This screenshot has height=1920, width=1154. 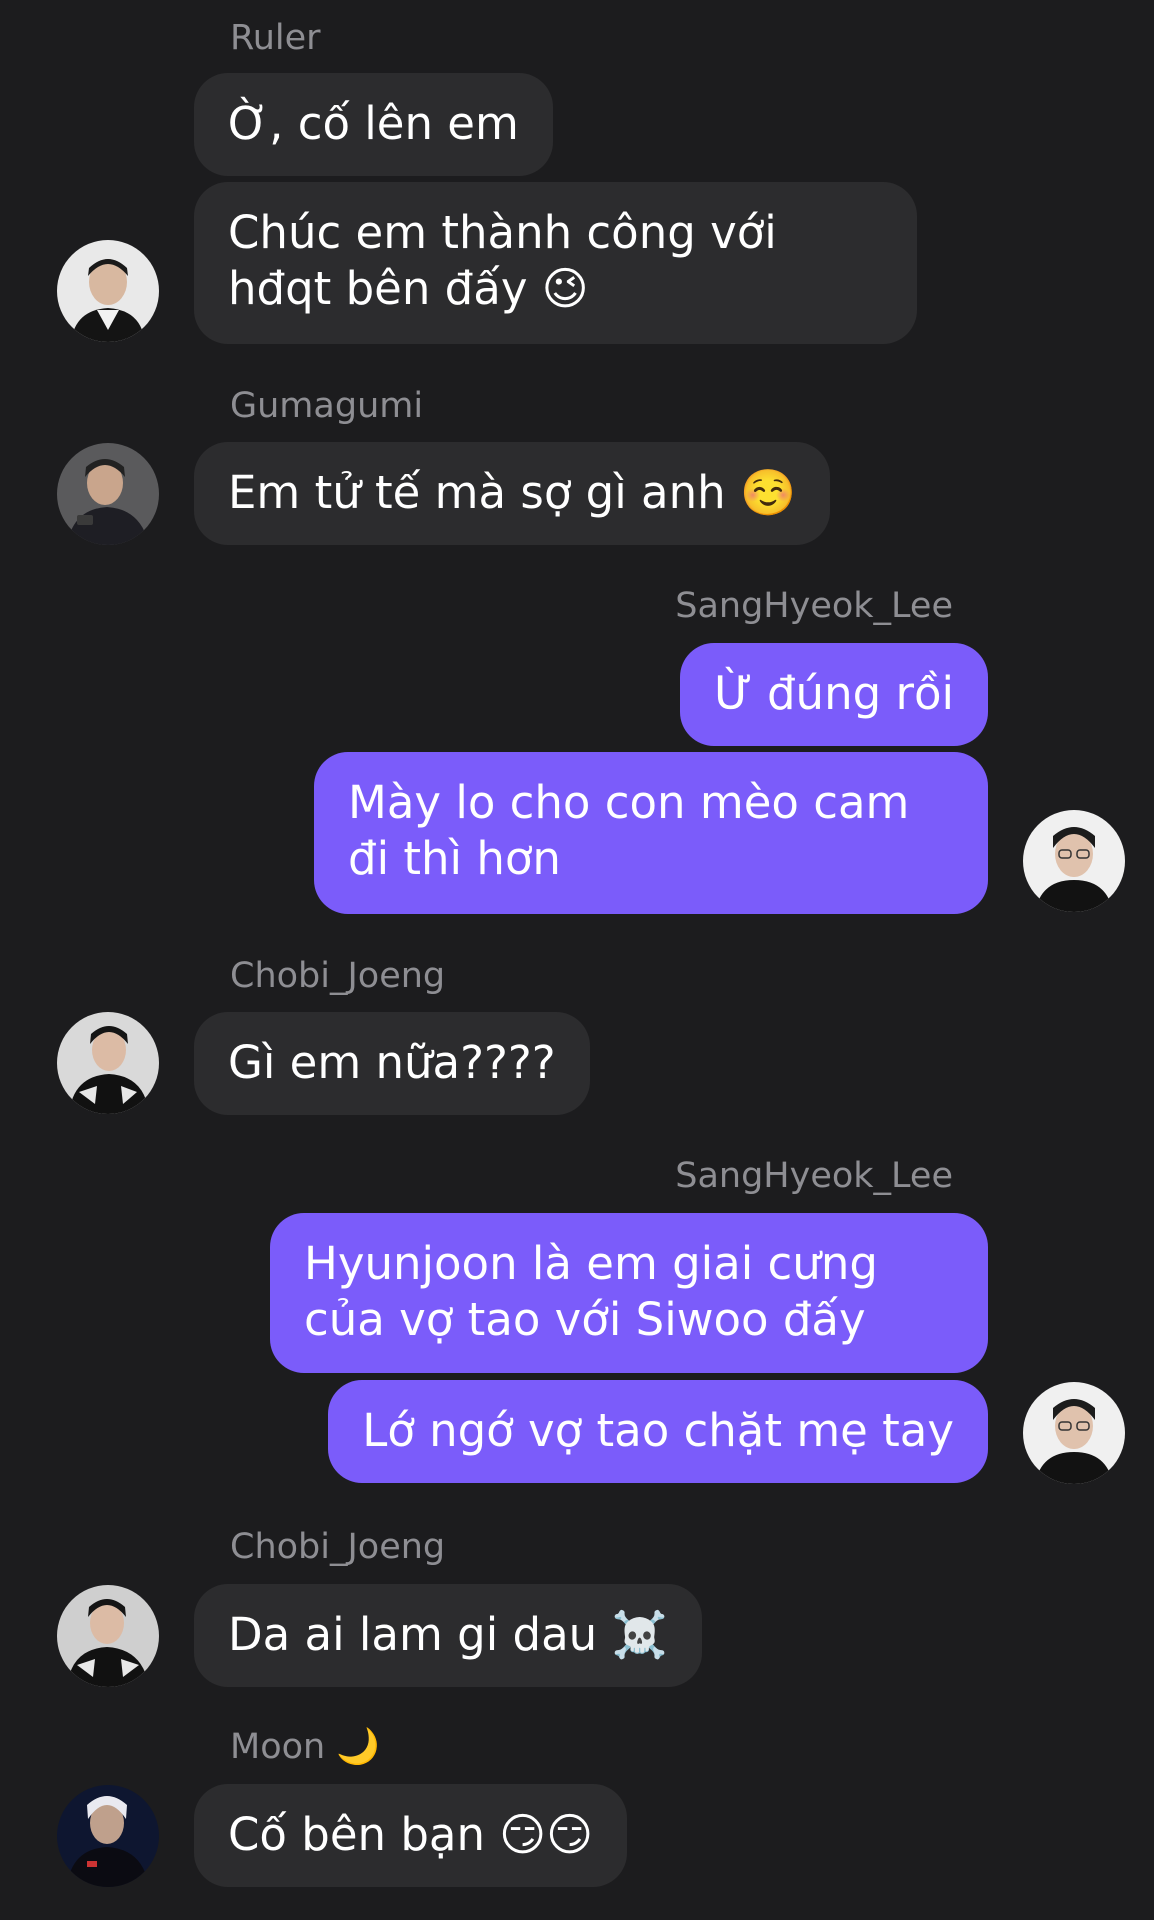 I want to click on message-bubble: Da ai lam gi dau ☠️, so click(x=448, y=1635).